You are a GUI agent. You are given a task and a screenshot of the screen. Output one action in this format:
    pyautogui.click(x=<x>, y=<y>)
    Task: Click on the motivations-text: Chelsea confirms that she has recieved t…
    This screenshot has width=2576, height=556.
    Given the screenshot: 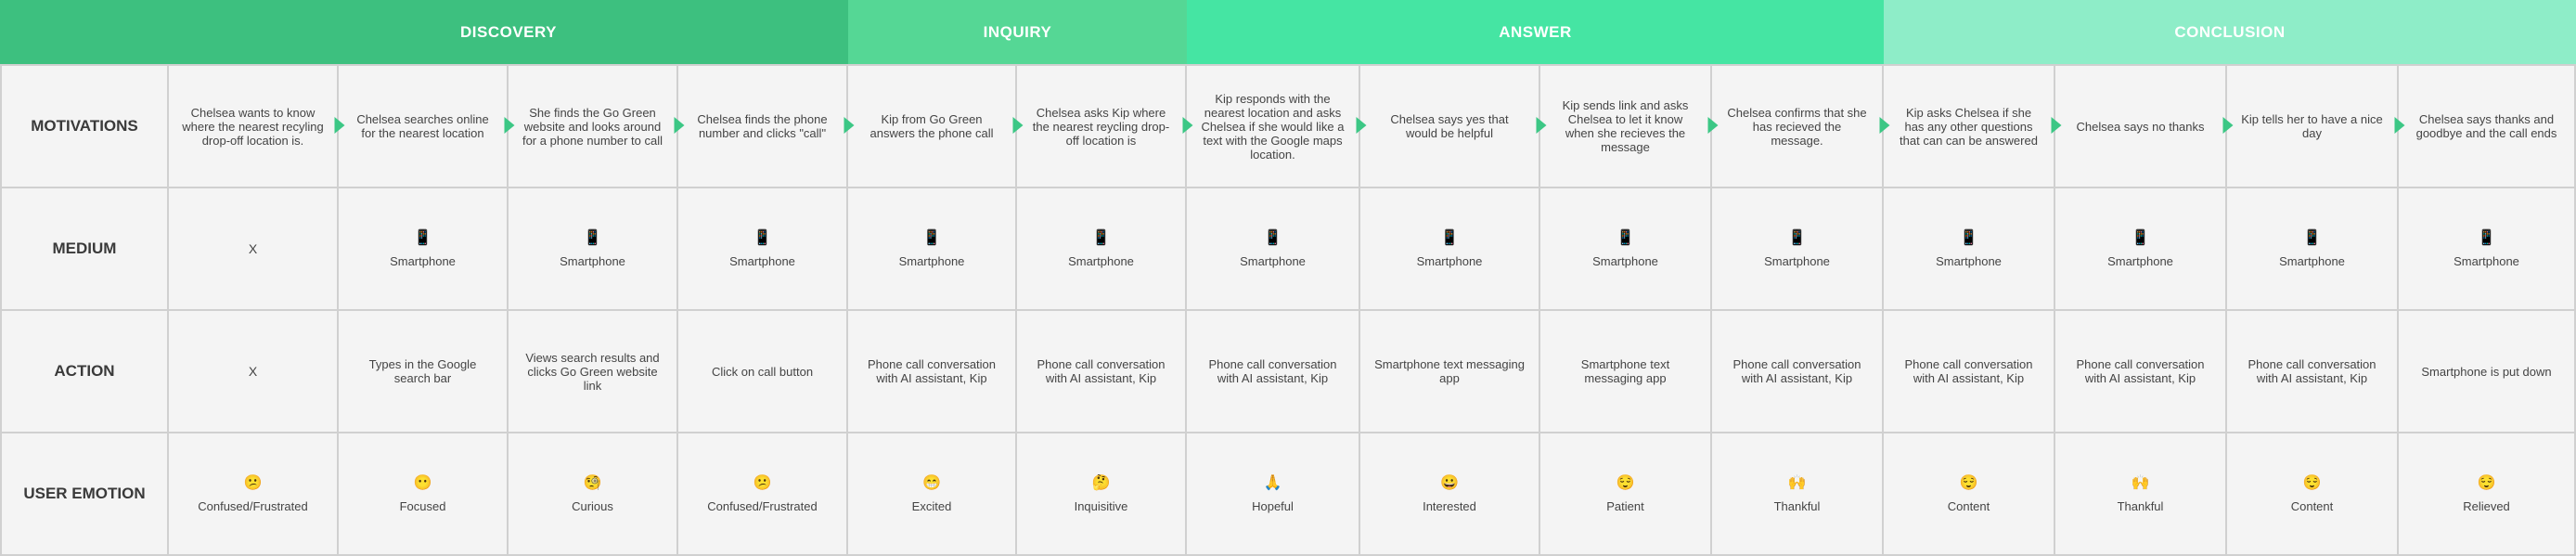 What is the action you would take?
    pyautogui.click(x=1797, y=126)
    